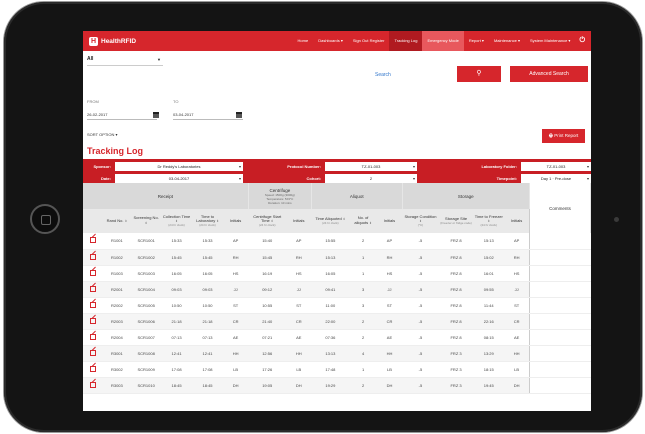 Image resolution: width=645 pixels, height=434 pixels. What do you see at coordinates (456, 385) in the screenshot?
I see `cell-site: FRZ 3` at bounding box center [456, 385].